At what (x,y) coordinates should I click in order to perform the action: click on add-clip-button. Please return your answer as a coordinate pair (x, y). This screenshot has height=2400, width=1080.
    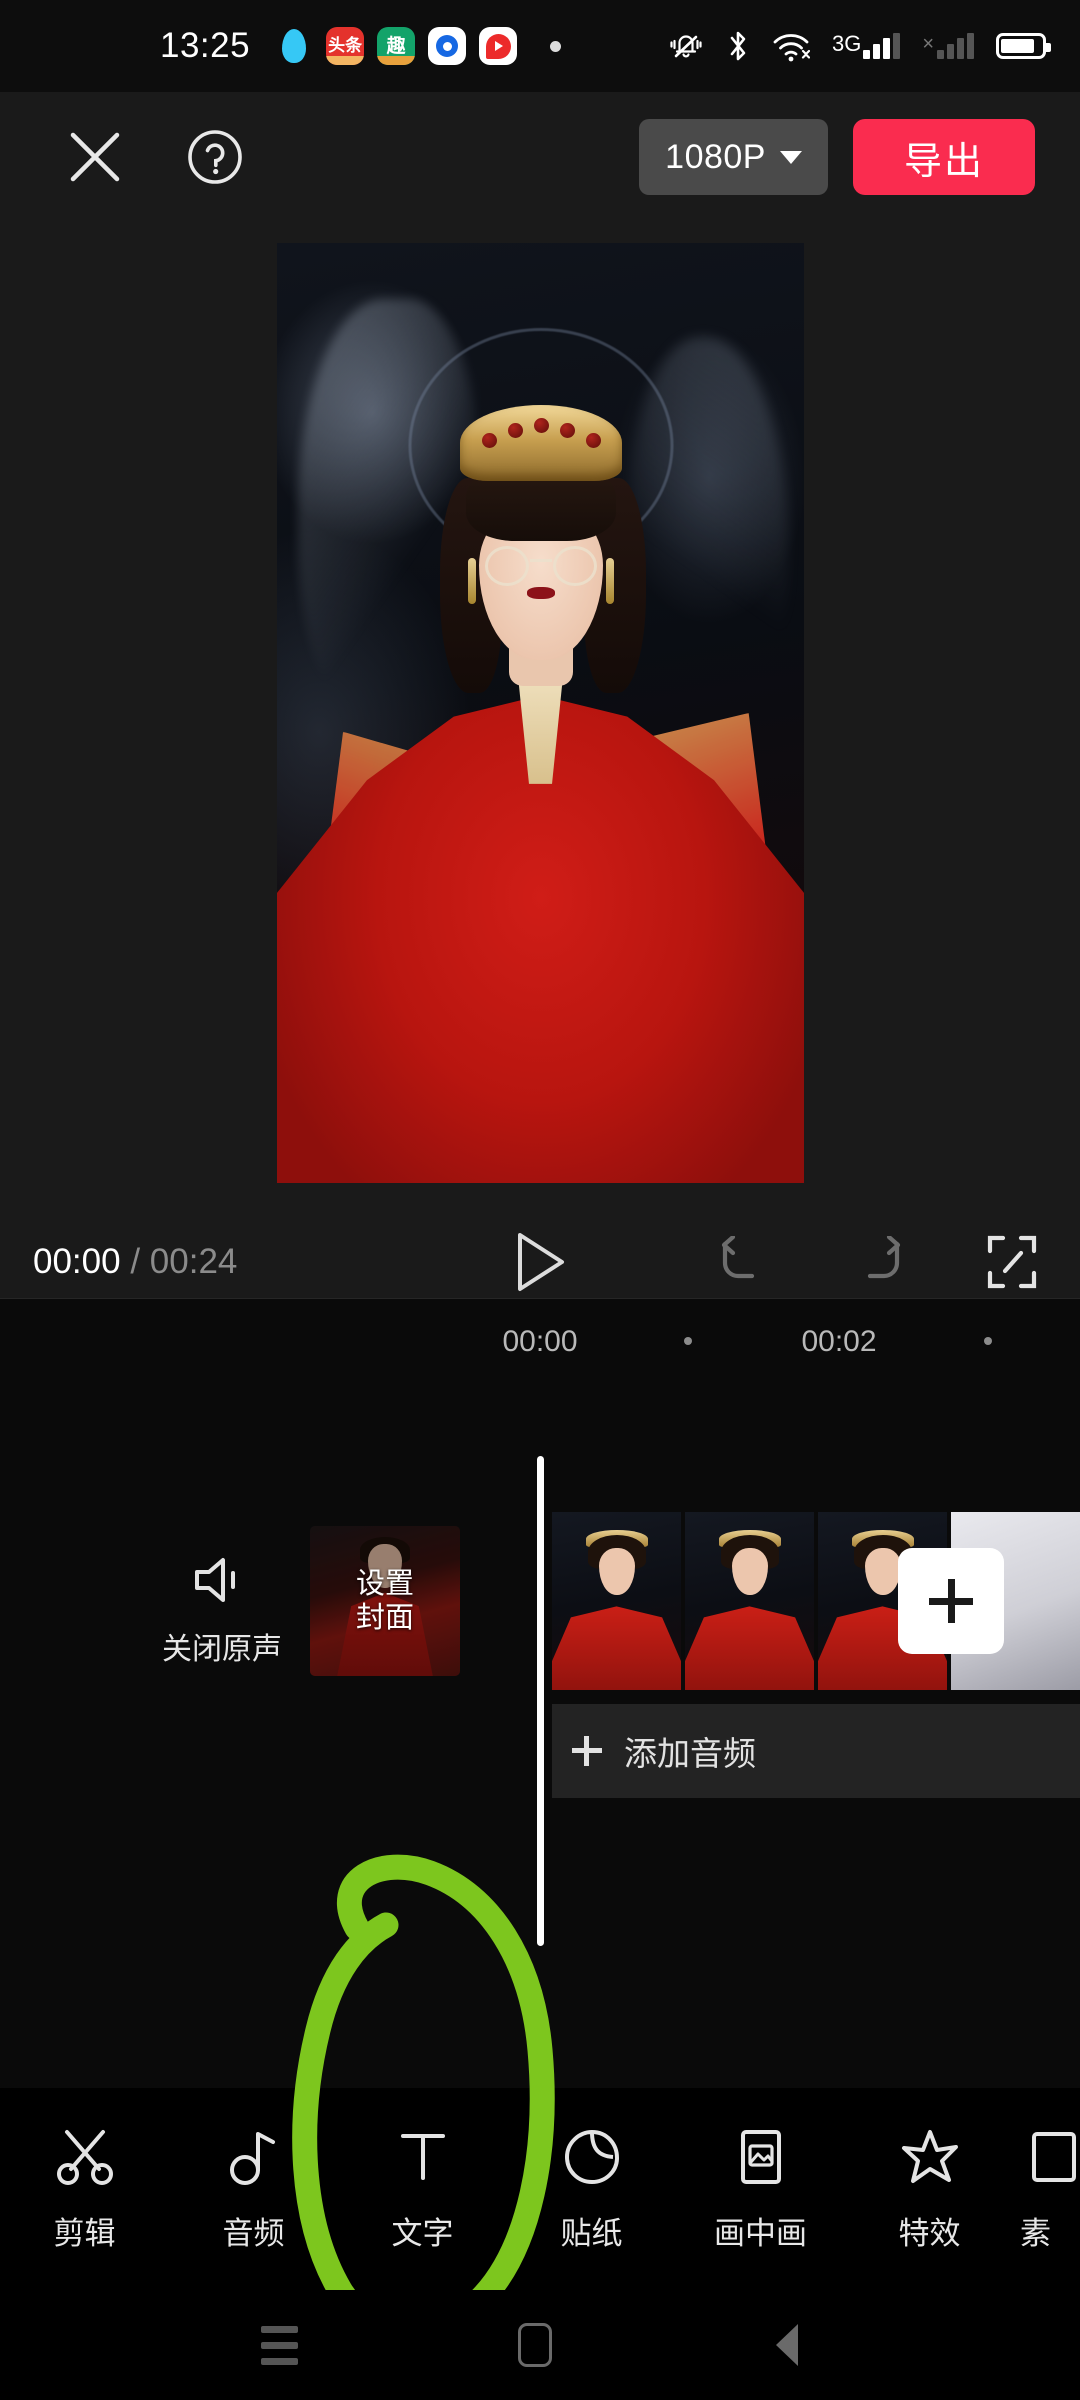
    Looking at the image, I should click on (951, 1601).